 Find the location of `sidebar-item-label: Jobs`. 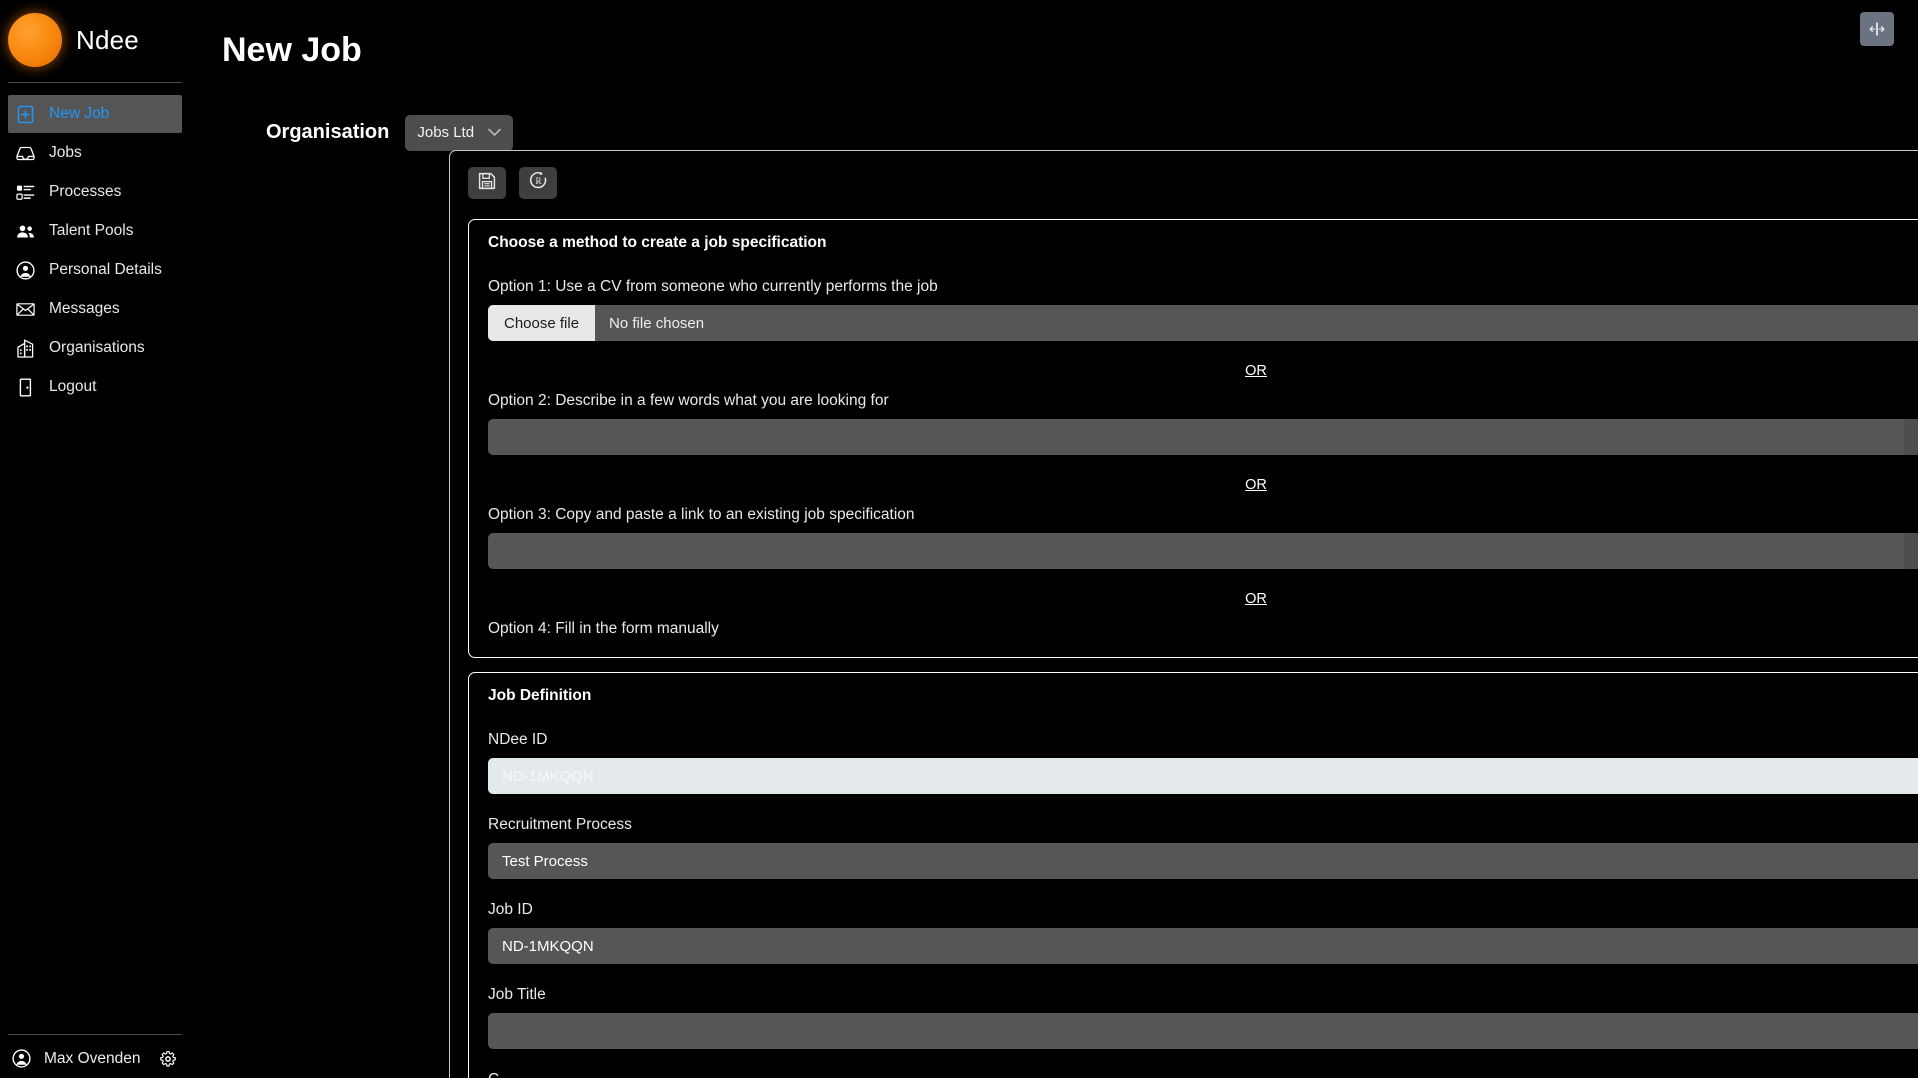

sidebar-item-label: Jobs is located at coordinates (65, 152).